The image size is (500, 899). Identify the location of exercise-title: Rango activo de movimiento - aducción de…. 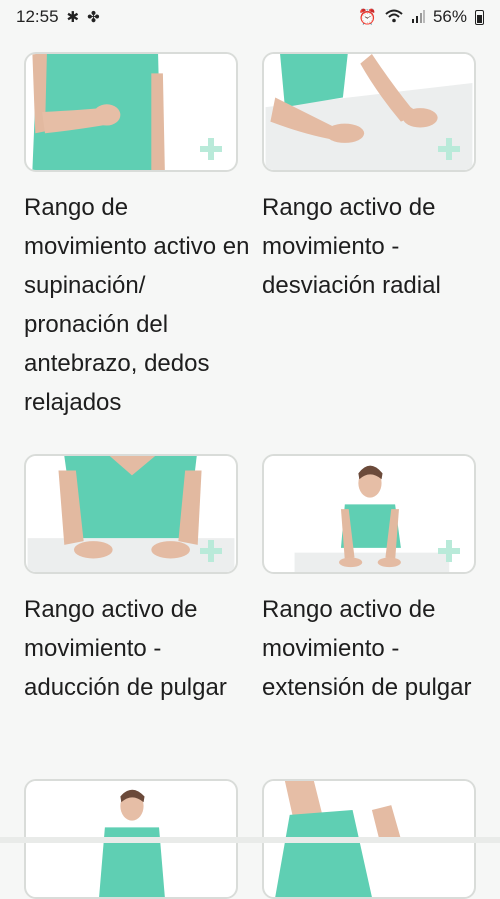
(139, 648).